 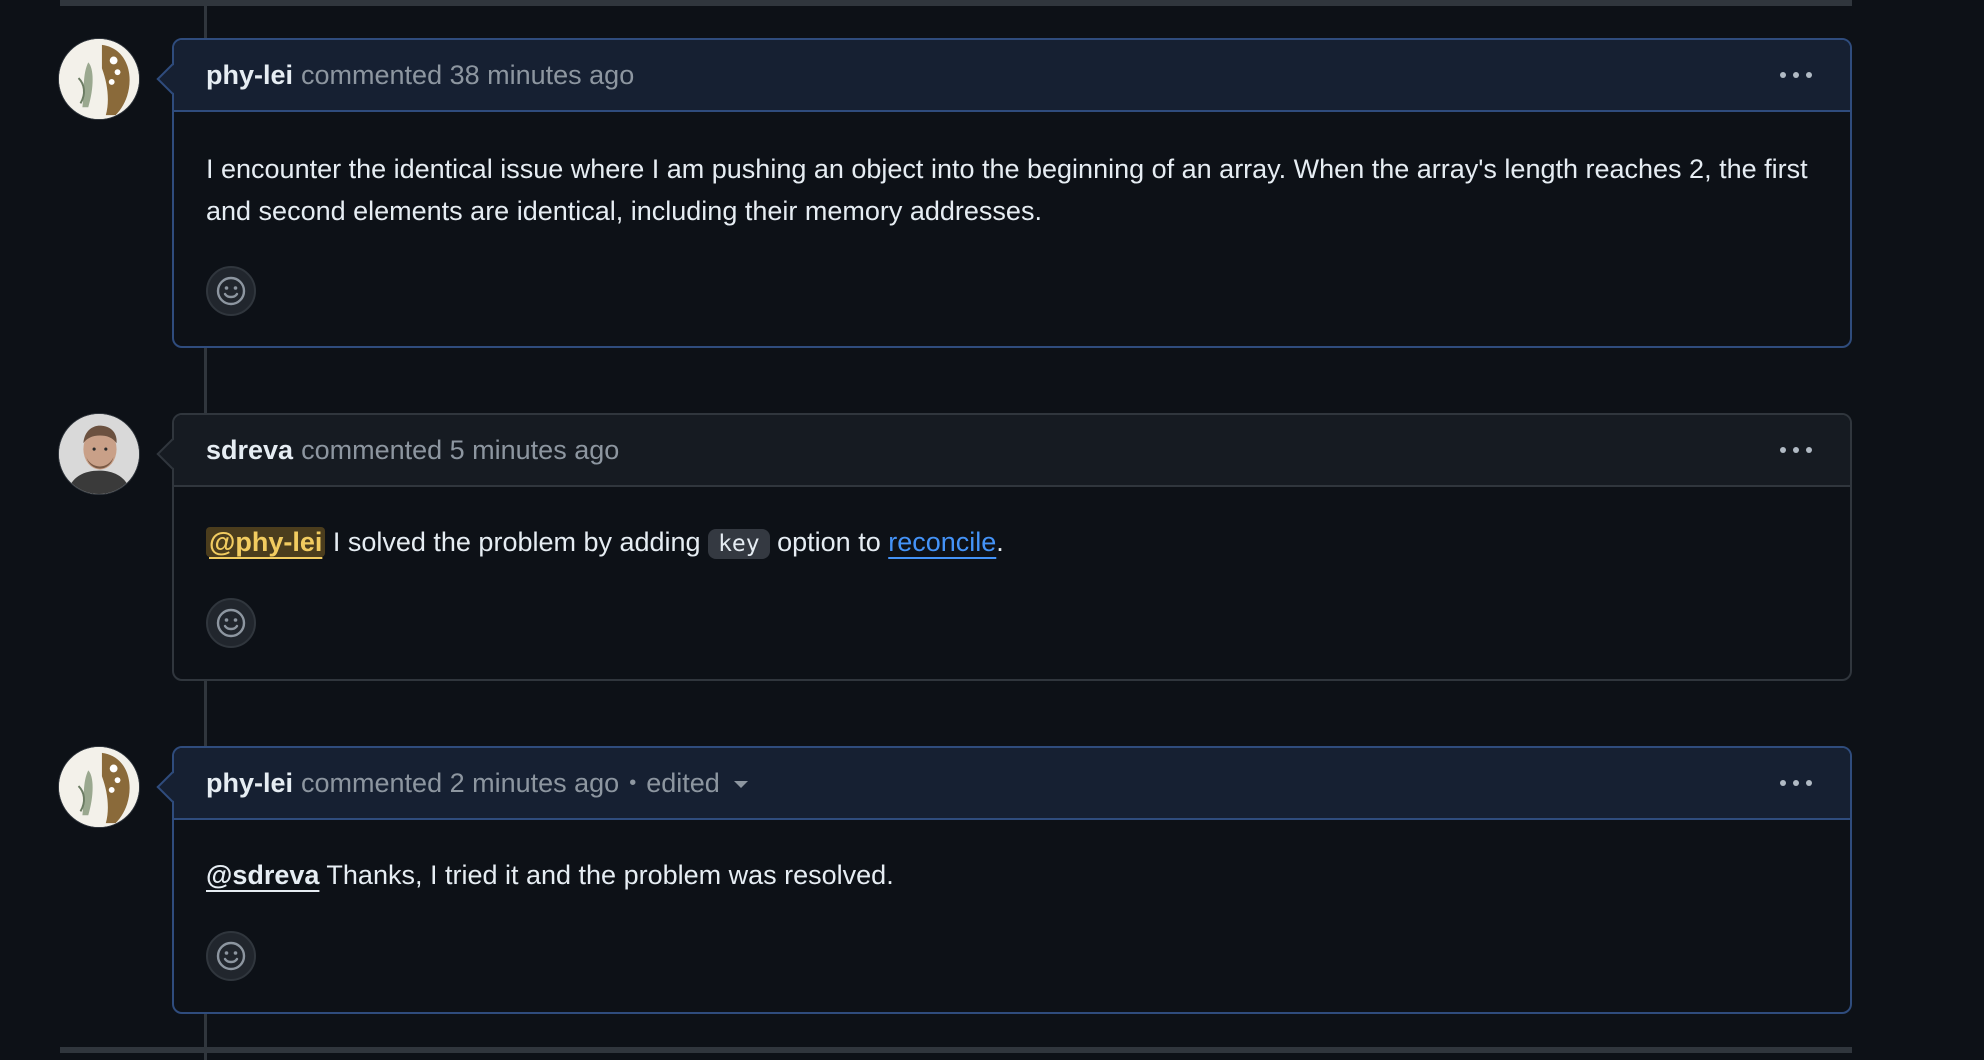 I want to click on user-mention: @phy-lei, so click(x=266, y=542).